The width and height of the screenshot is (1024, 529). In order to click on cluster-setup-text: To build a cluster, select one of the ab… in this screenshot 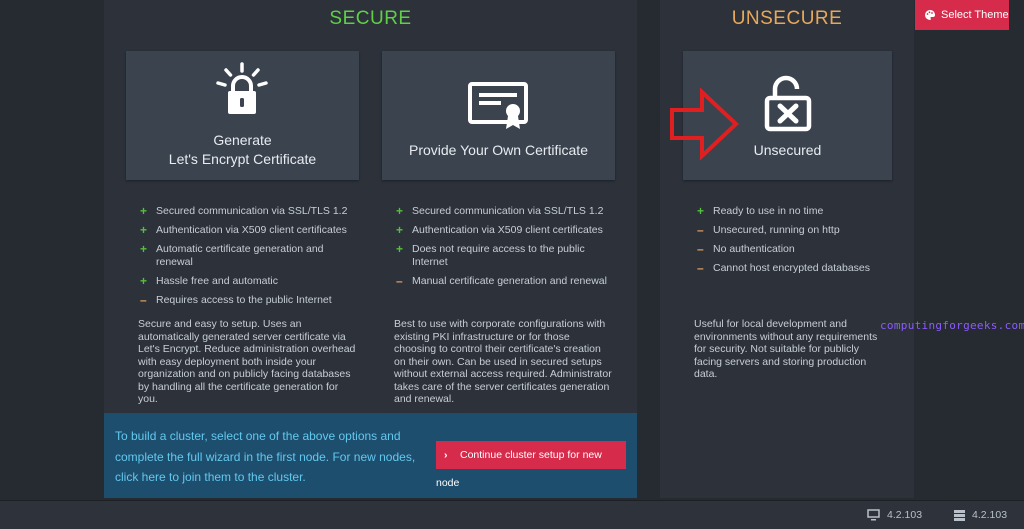, I will do `click(274, 457)`.